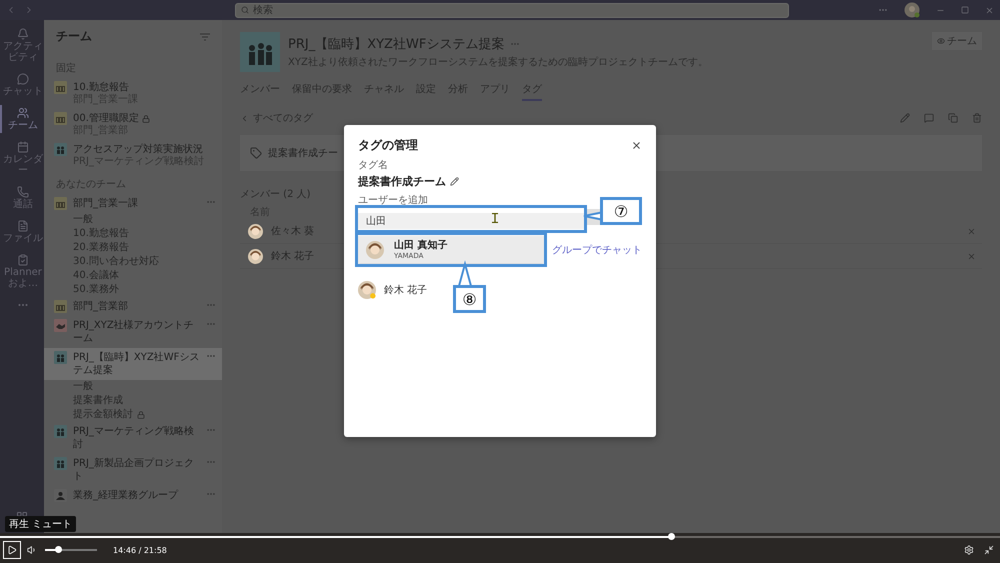 The height and width of the screenshot is (563, 1000). I want to click on team-logo-drawing, so click(260, 52).